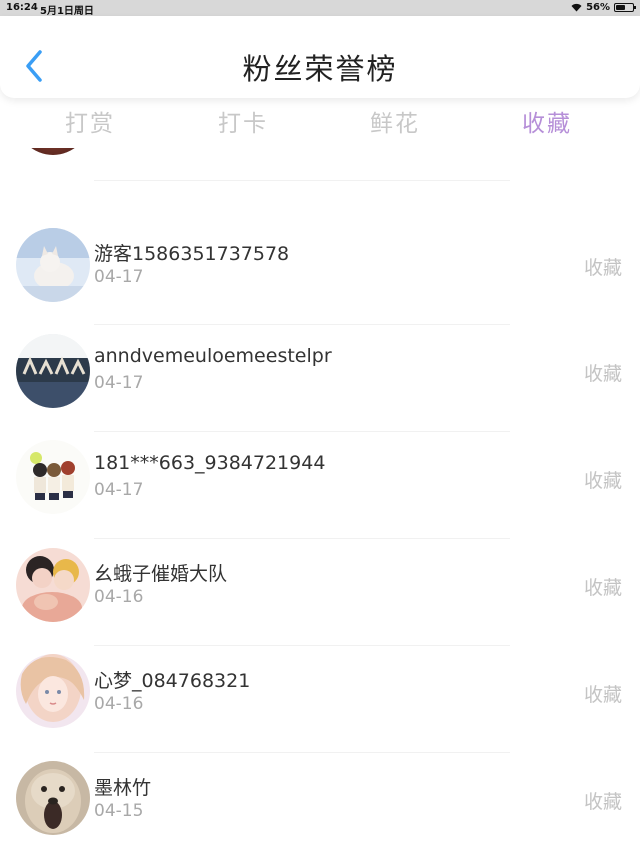  I want to click on tab-reward: 打赏, so click(90, 121).